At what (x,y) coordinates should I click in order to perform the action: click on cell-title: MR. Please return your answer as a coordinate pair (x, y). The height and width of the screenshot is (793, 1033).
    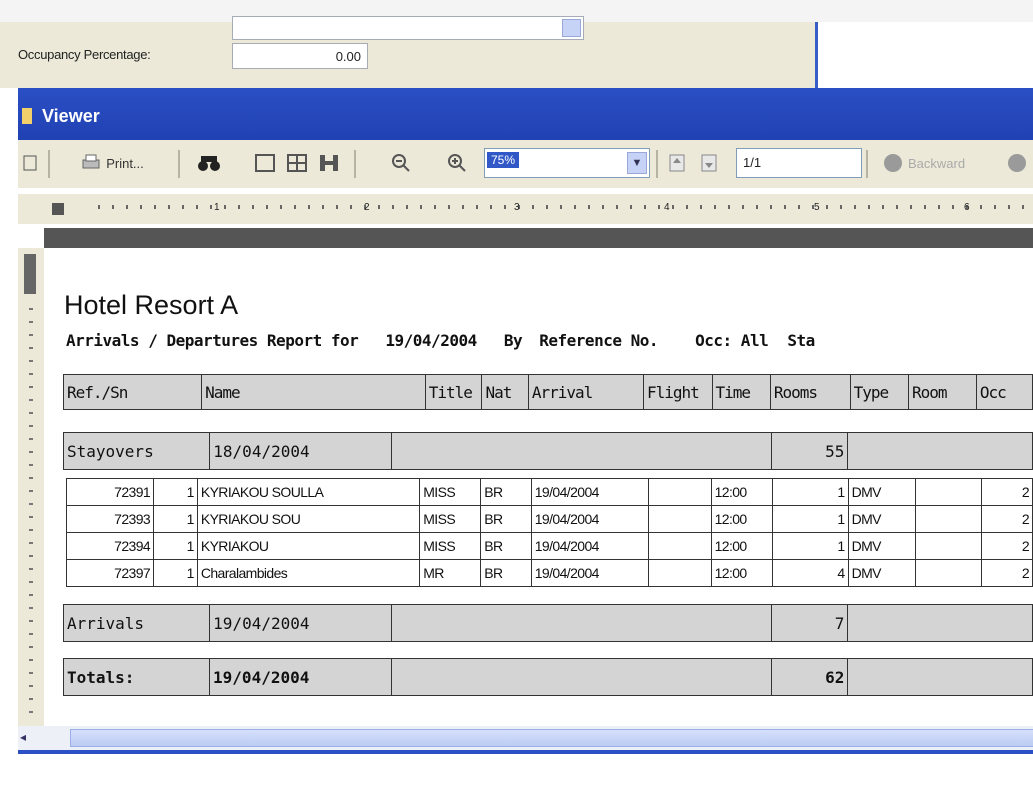
    Looking at the image, I should click on (450, 573).